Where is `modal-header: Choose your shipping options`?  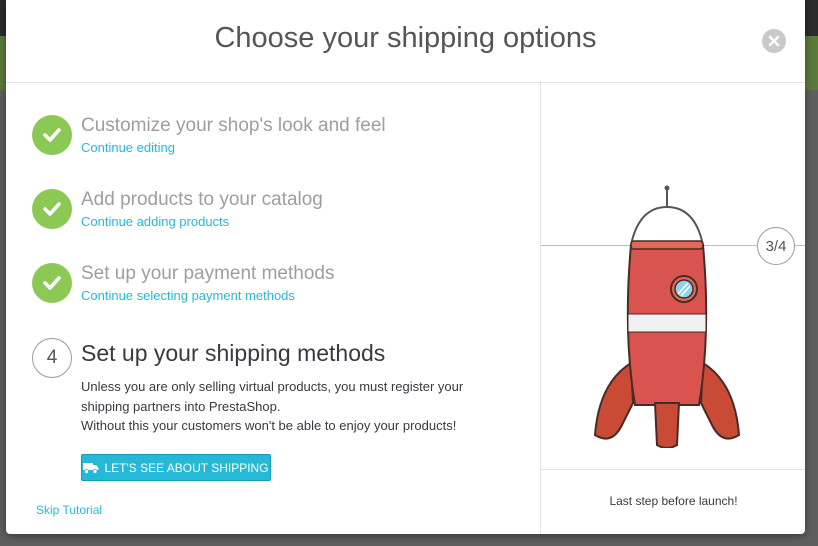 modal-header: Choose your shipping options is located at coordinates (405, 41).